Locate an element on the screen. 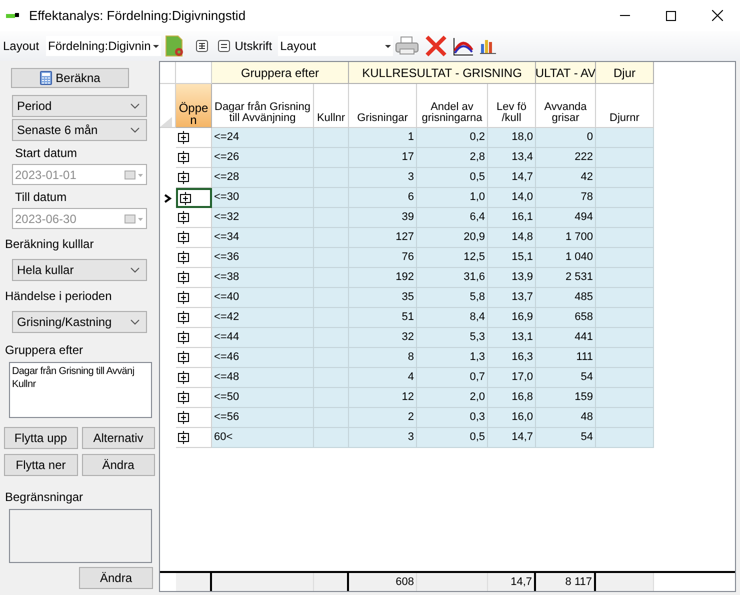 The width and height of the screenshot is (740, 595). gear-document-icon is located at coordinates (175, 46).